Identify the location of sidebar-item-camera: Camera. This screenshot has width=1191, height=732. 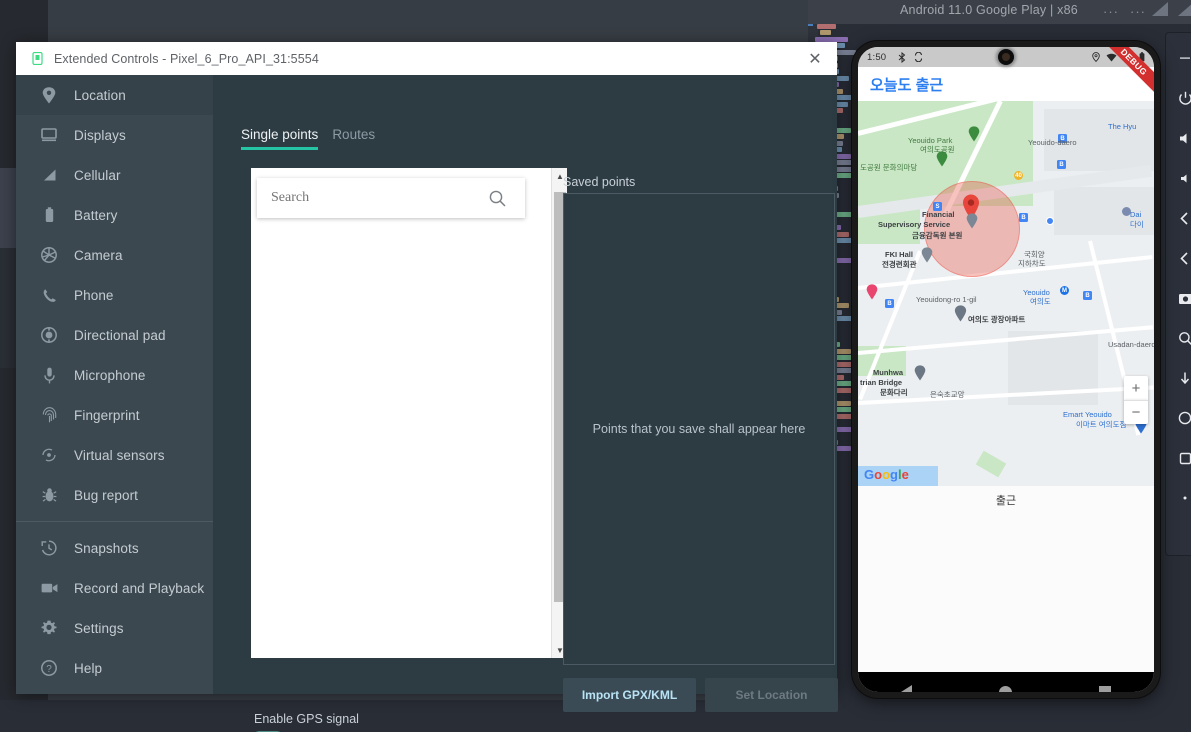
(114, 255).